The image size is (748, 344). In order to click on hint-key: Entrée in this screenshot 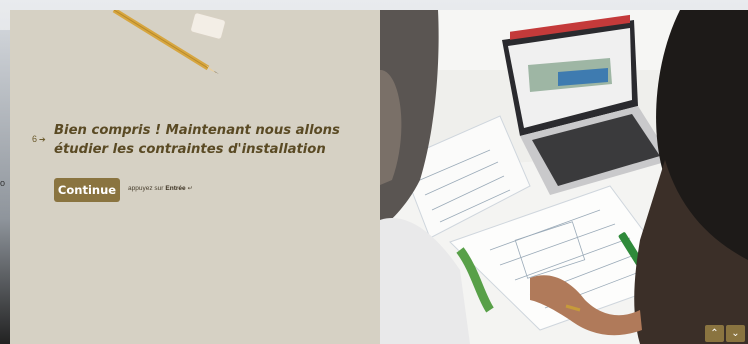, I will do `click(175, 188)`.